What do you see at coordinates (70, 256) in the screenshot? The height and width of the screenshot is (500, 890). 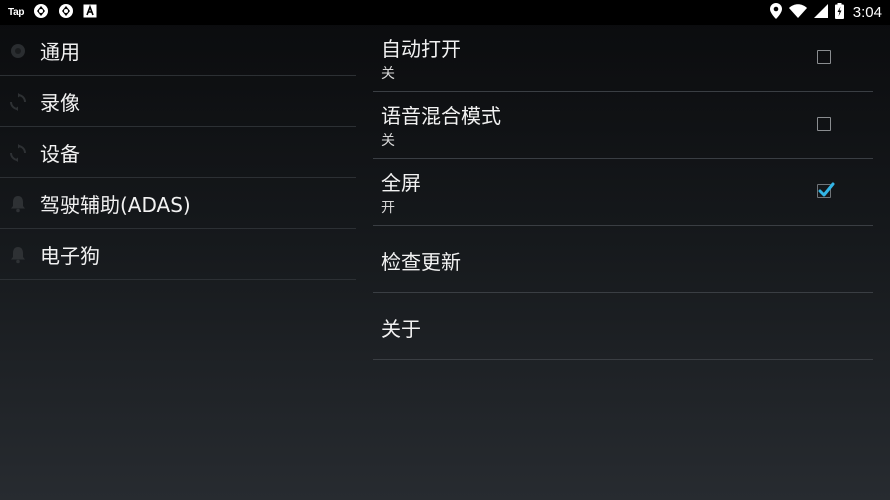 I see `sidebar-item-label: 电子狗` at bounding box center [70, 256].